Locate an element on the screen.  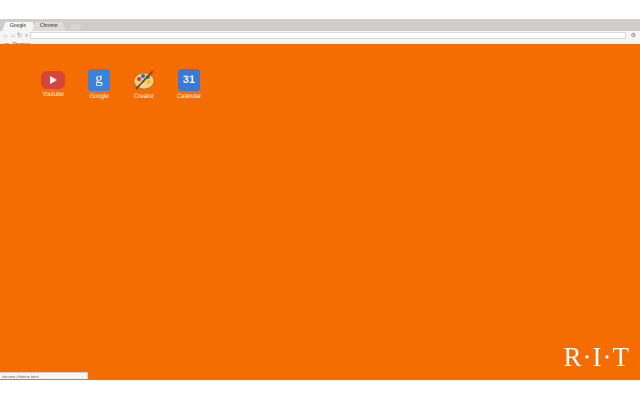
palette-icon is located at coordinates (144, 80).